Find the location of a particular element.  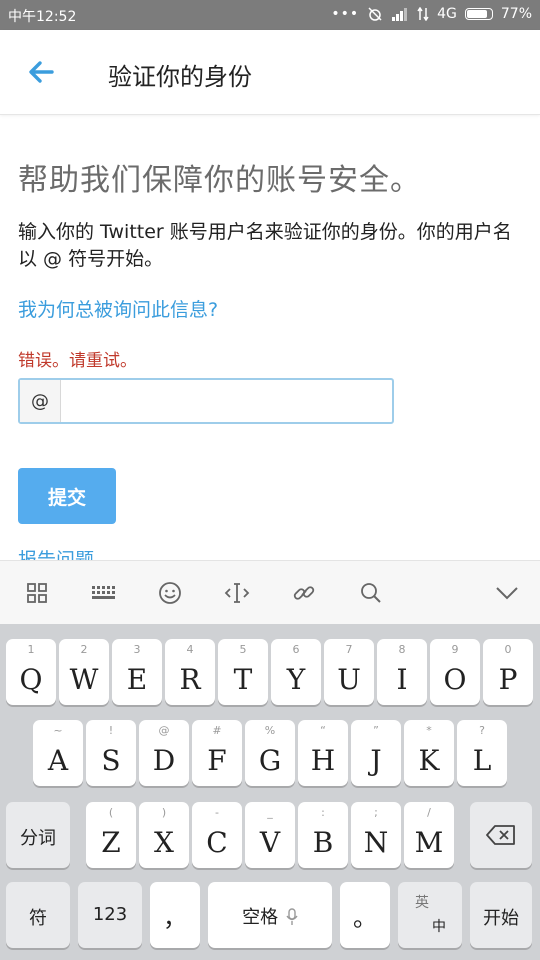

key-fenci-label: 分词 is located at coordinates (38, 838).